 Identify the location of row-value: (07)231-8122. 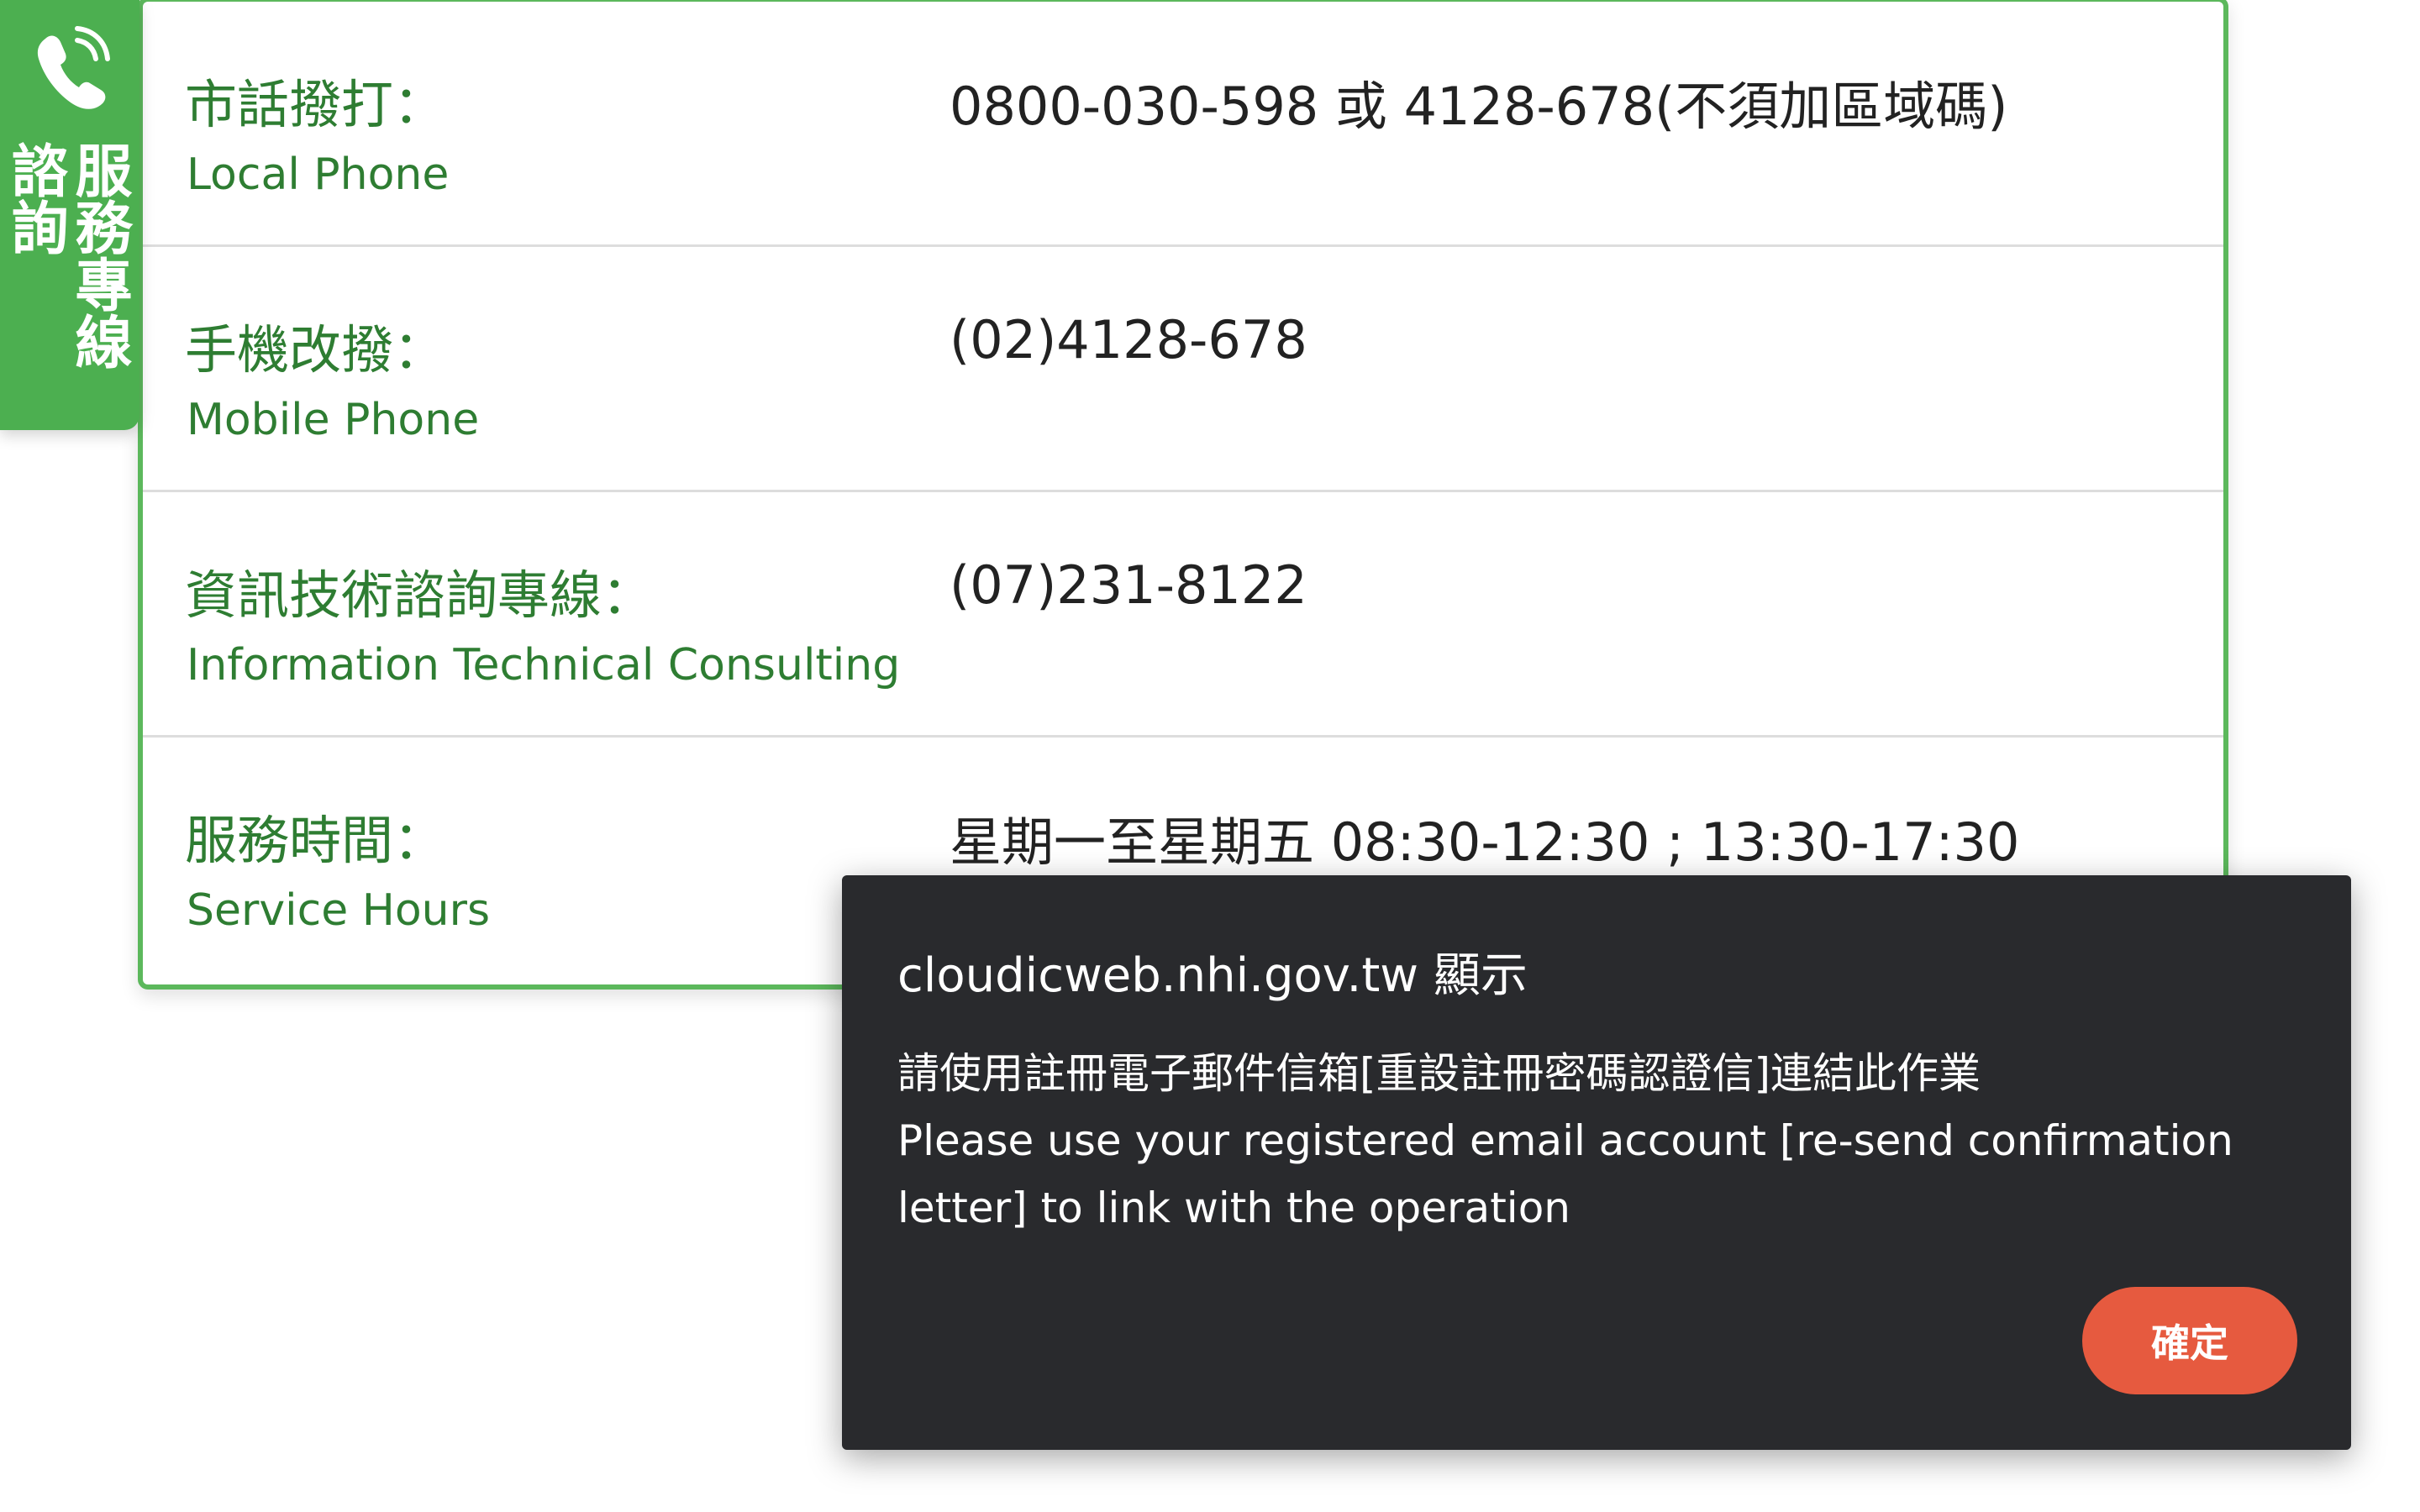
(1128, 585).